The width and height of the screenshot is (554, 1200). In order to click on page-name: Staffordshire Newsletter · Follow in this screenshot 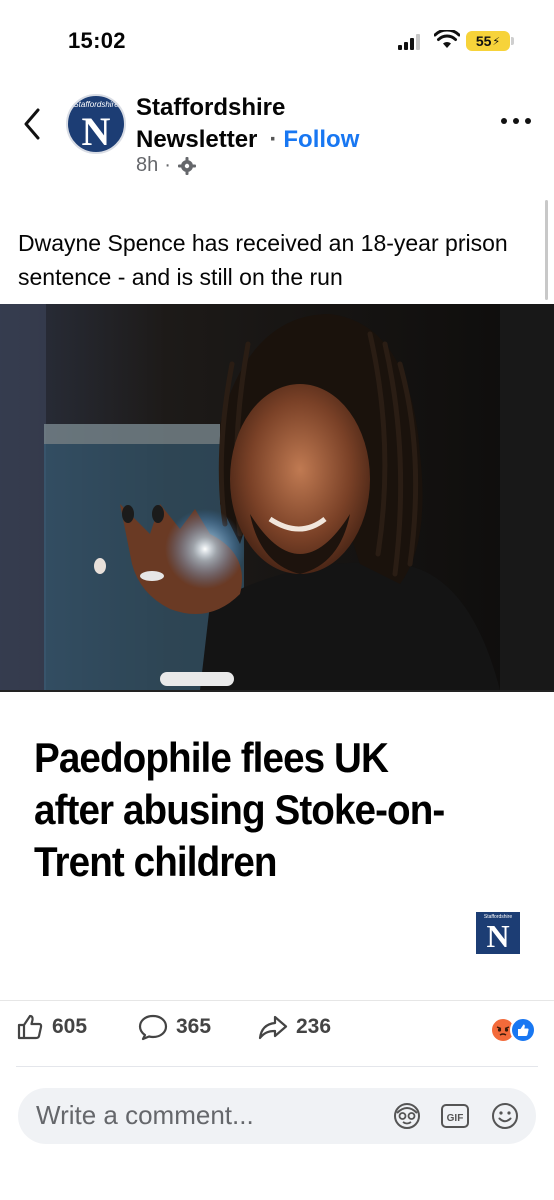, I will do `click(247, 124)`.